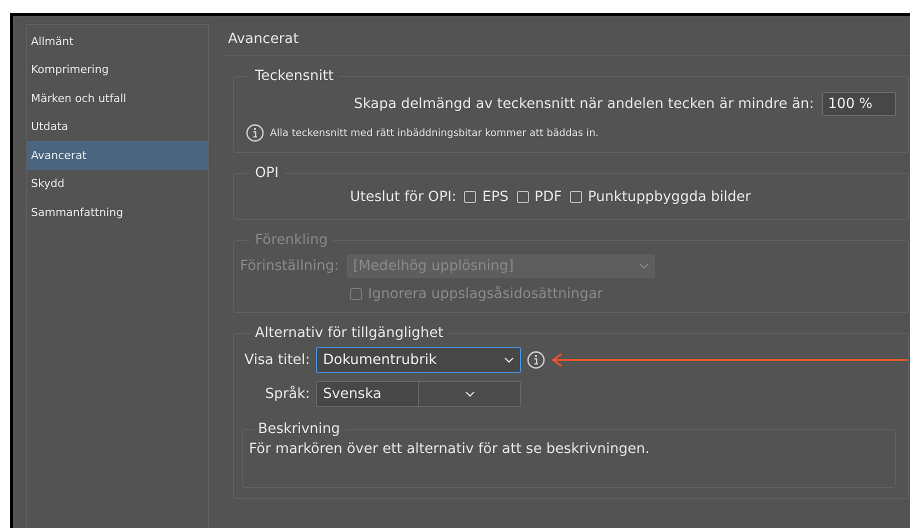 The width and height of the screenshot is (910, 528). What do you see at coordinates (548, 197) in the screenshot?
I see `checkbox-label: PDF` at bounding box center [548, 197].